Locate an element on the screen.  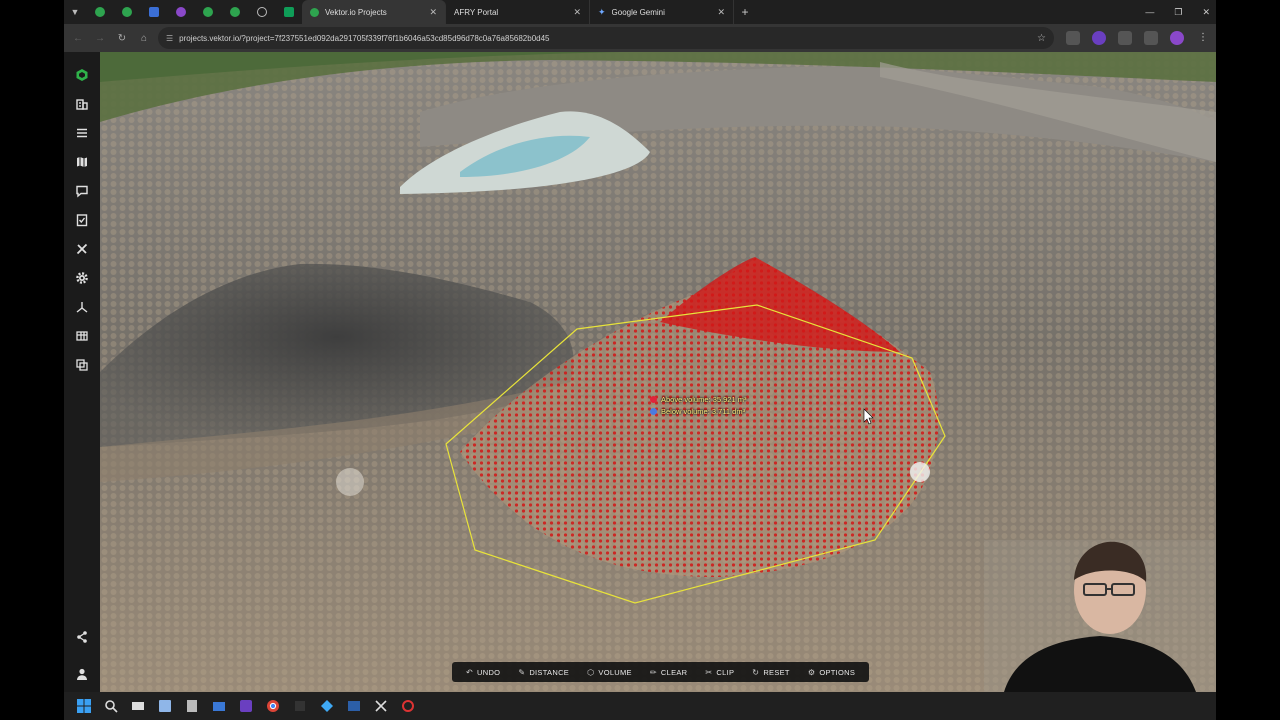
vektor-logo-icon is located at coordinates (82, 75).